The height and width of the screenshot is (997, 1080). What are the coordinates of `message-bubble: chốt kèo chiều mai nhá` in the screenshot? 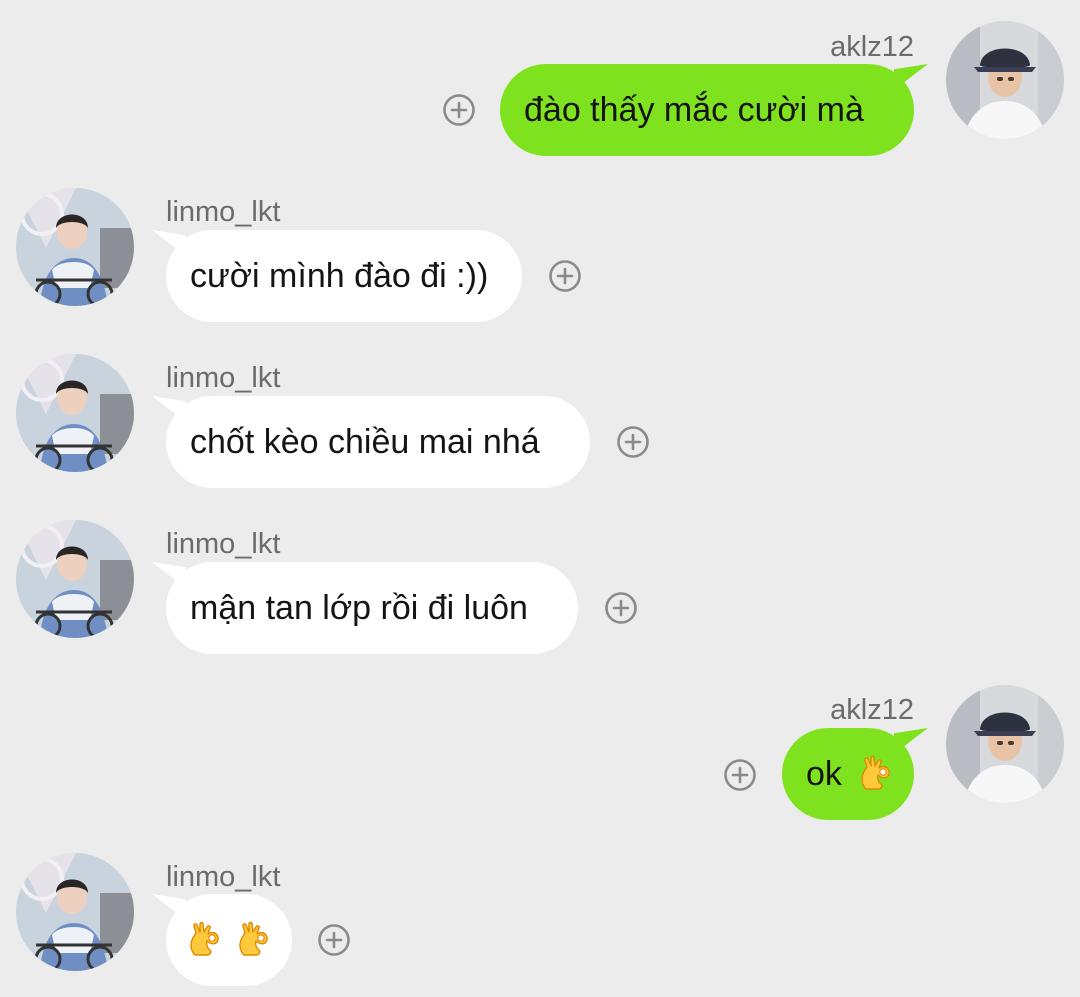 It's located at (378, 442).